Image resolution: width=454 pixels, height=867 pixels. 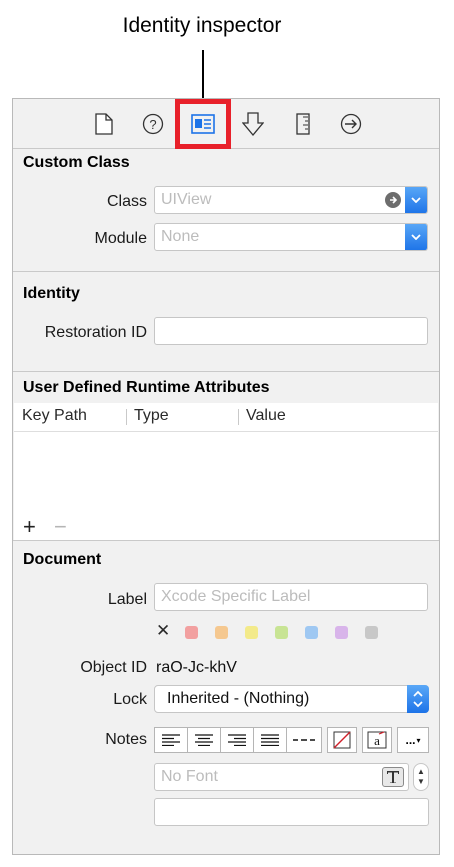 I want to click on runtime-attributes-heading: User Defined Runtime Attributes, so click(x=146, y=387).